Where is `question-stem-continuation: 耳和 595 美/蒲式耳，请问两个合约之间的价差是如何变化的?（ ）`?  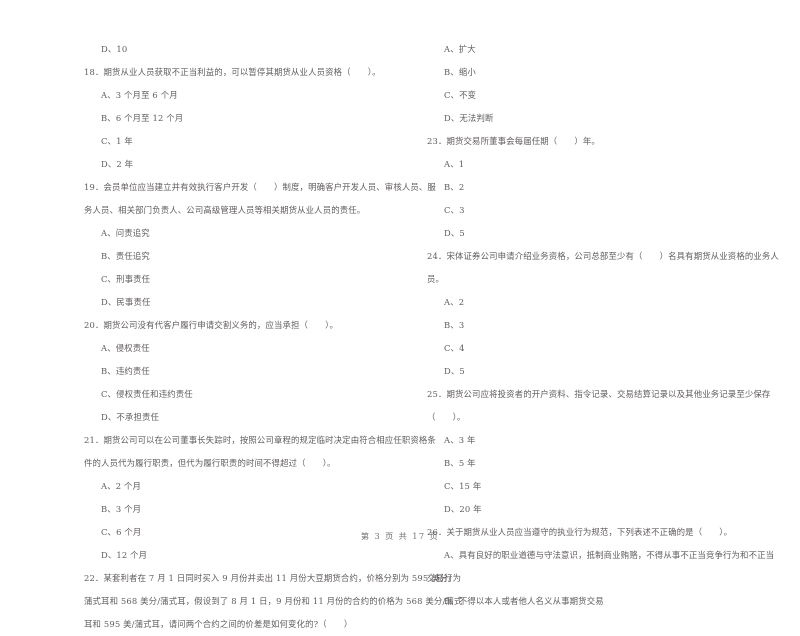
question-stem-continuation: 耳和 595 美/蒲式耳，请问两个合约之间的价差是如何变化的?（ ） is located at coordinates (218, 624).